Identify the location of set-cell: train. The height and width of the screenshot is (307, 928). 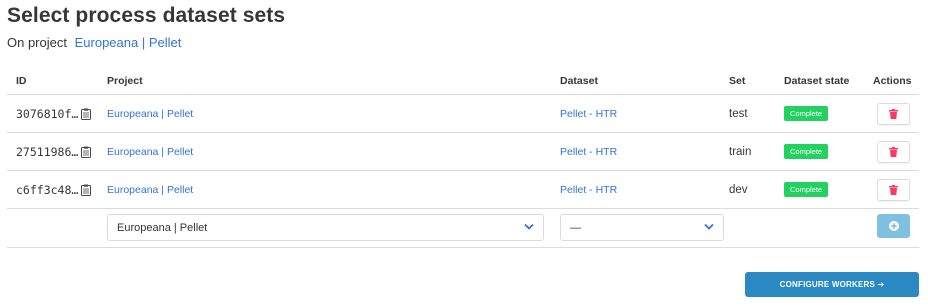
(740, 151).